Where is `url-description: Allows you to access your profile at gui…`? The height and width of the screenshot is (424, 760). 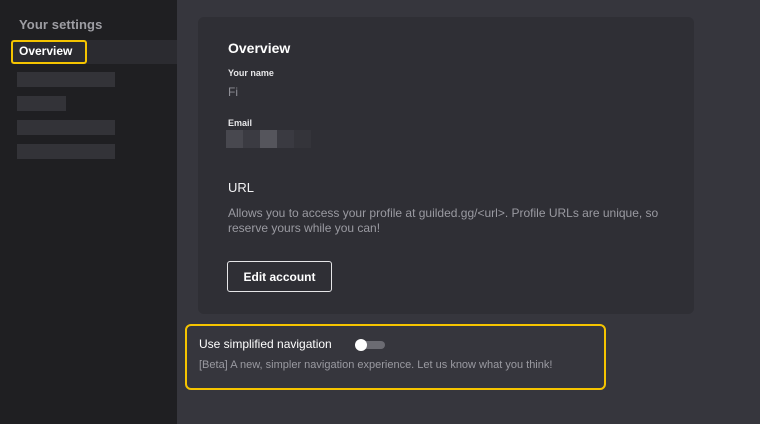 url-description: Allows you to access your profile at gui… is located at coordinates (443, 220).